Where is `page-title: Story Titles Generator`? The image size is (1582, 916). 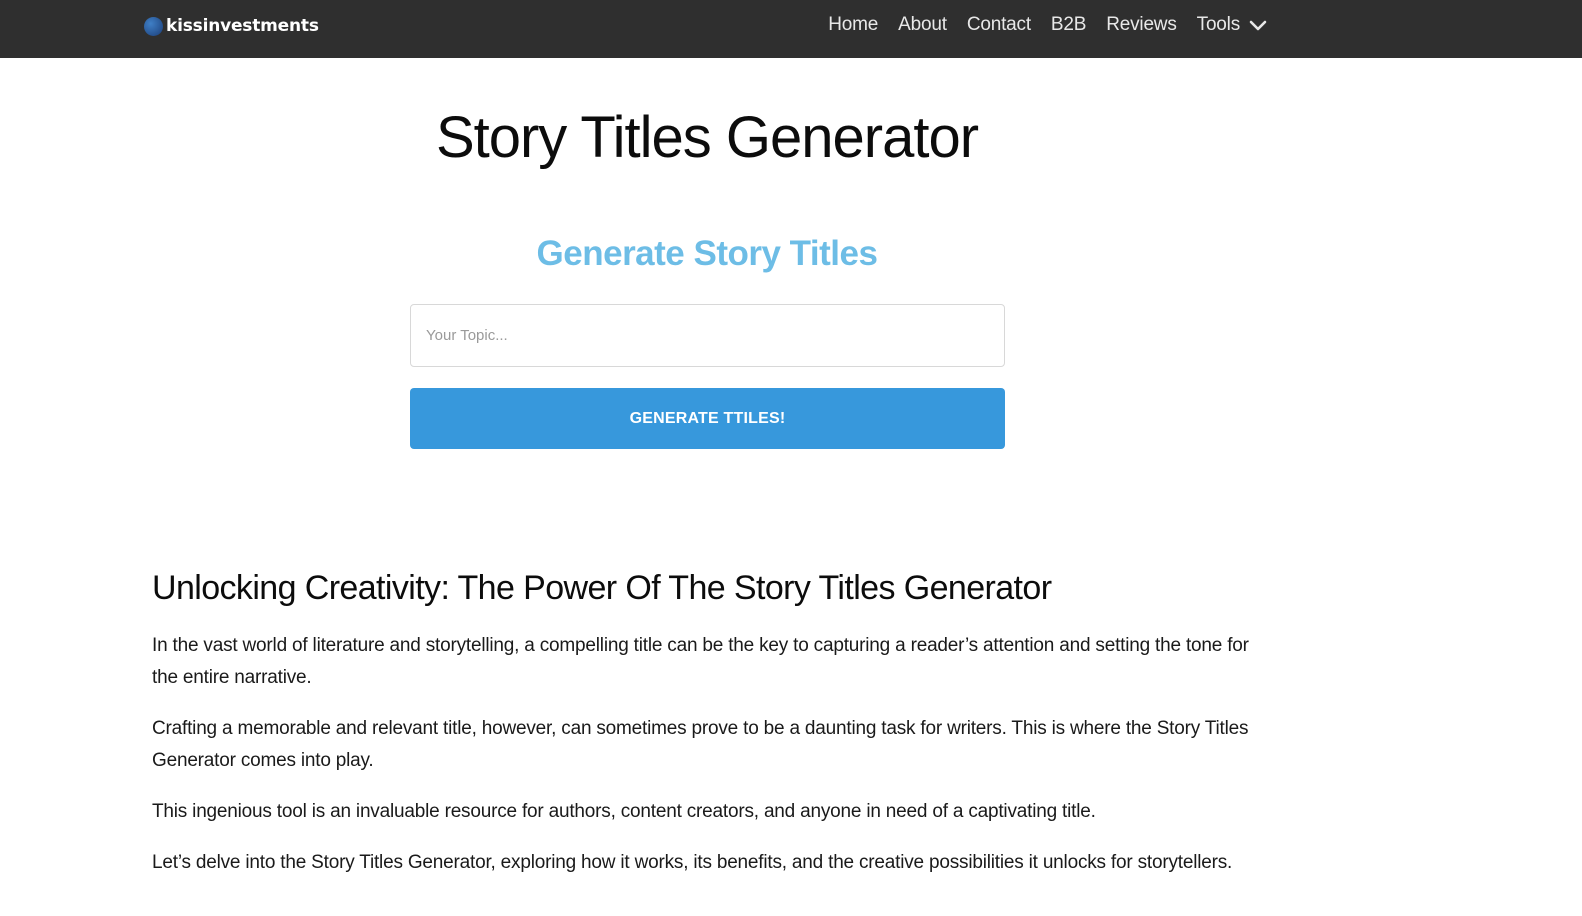 page-title: Story Titles Generator is located at coordinates (707, 137).